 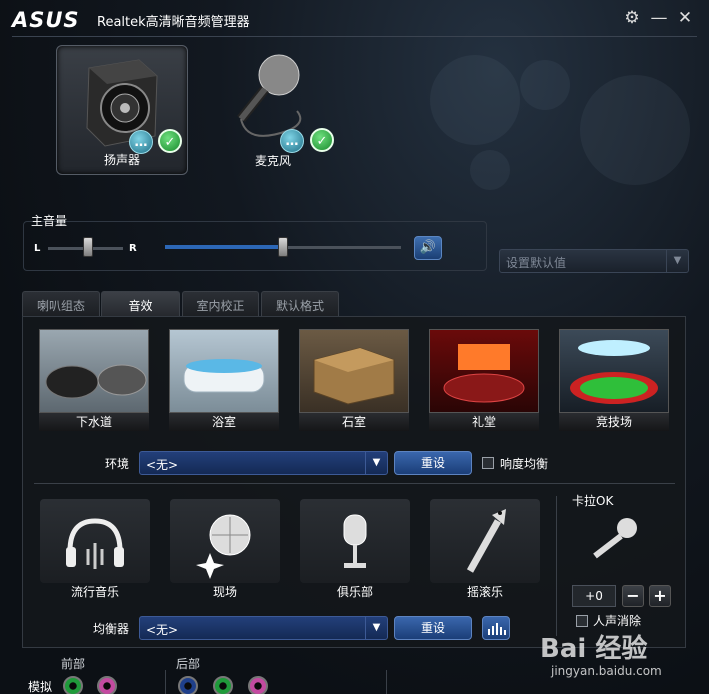 I want to click on genre-rock: 摇滚乐, so click(x=485, y=551).